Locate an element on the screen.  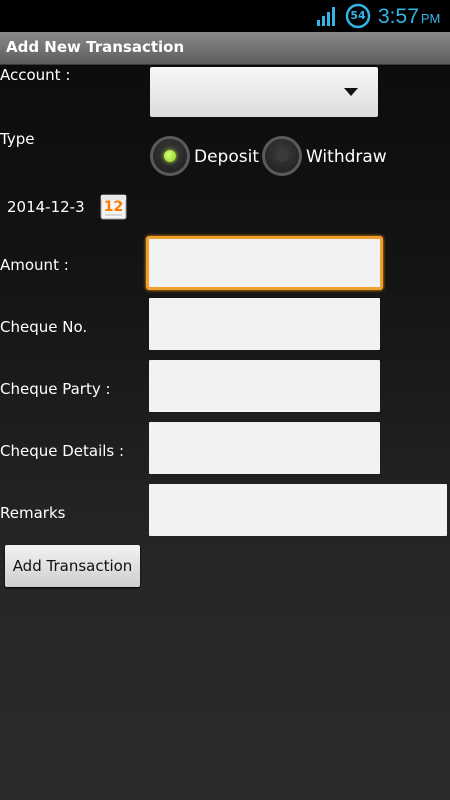
clock: 3:57 PM is located at coordinates (409, 17).